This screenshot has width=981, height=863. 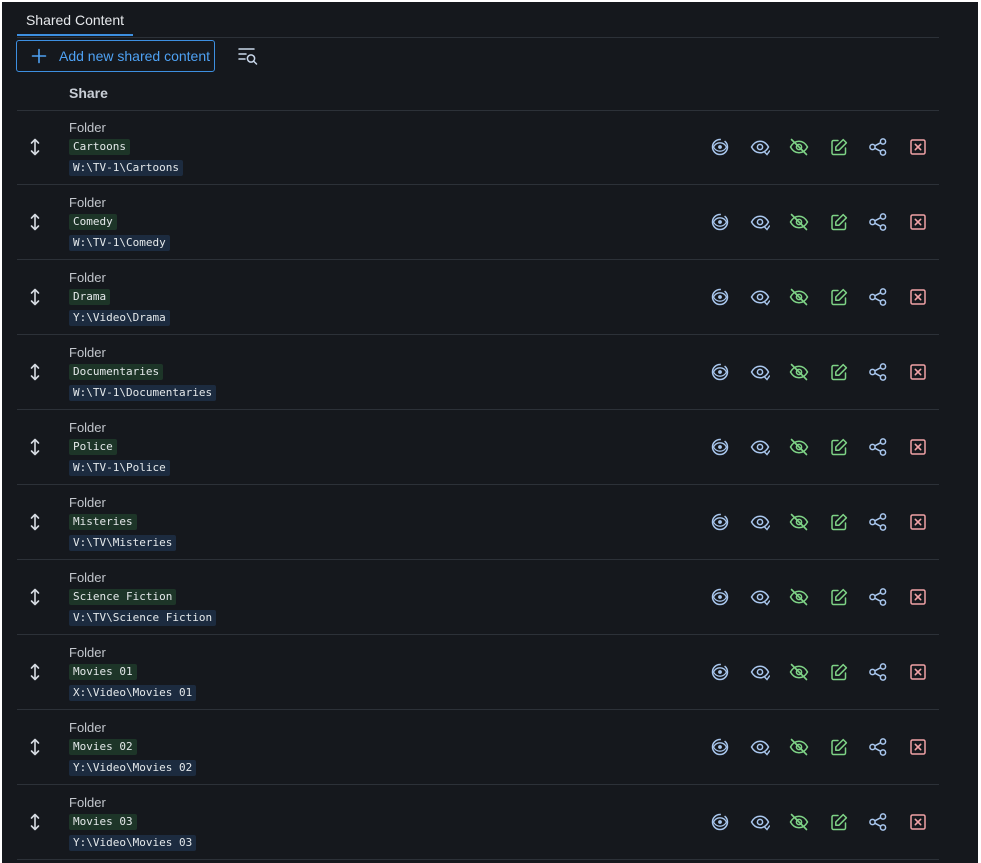 I want to click on share-row: Folder Movies 01 X:\Video\Movies 01, so click(x=478, y=672).